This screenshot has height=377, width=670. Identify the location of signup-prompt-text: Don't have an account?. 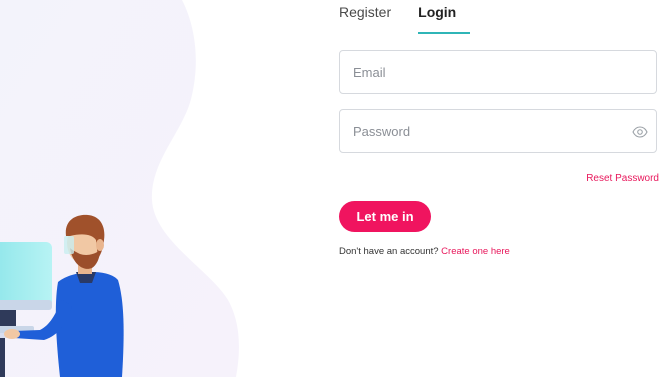
(389, 251).